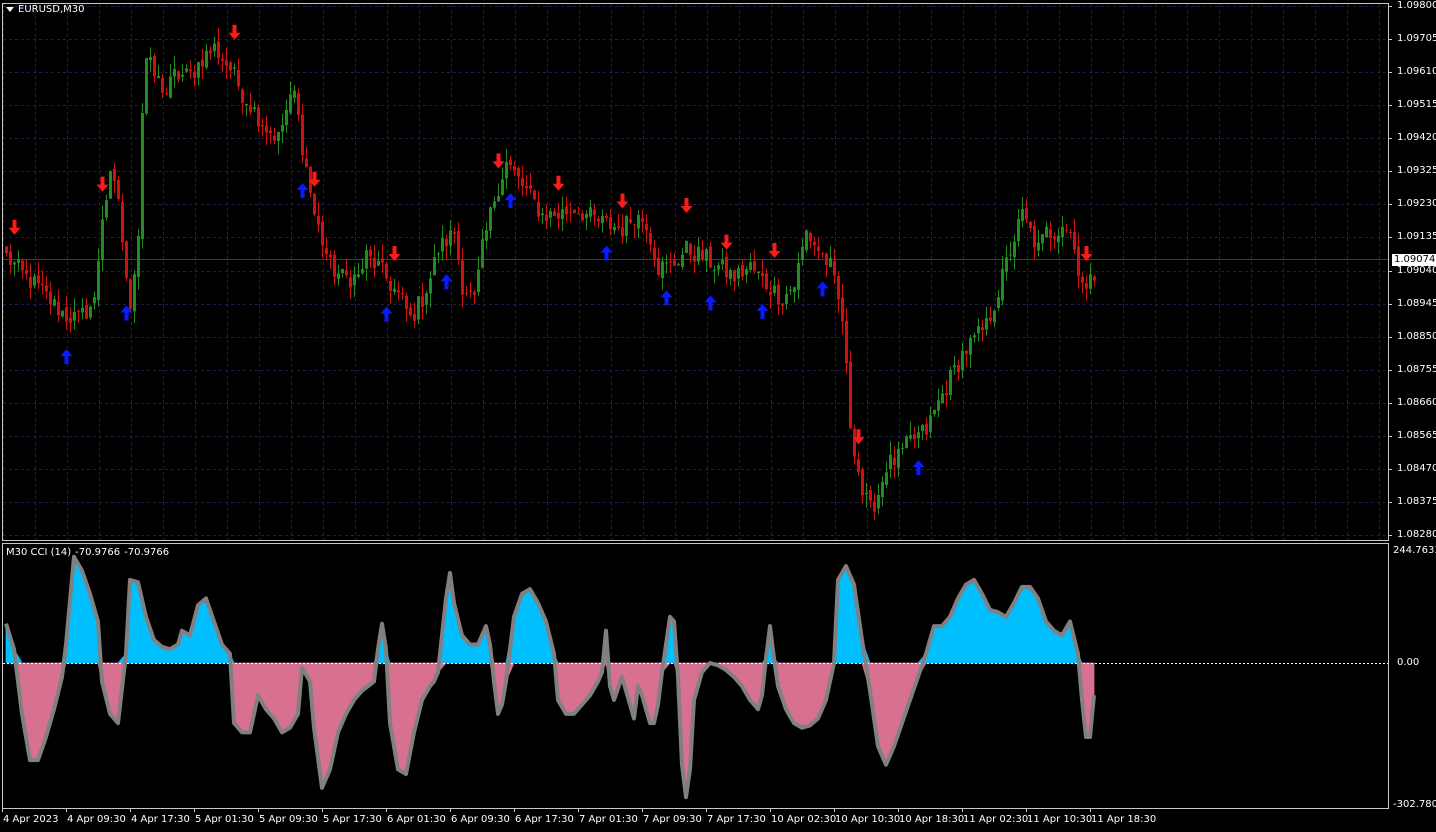  I want to click on time-label: 4 Apr 17:30, so click(160, 819).